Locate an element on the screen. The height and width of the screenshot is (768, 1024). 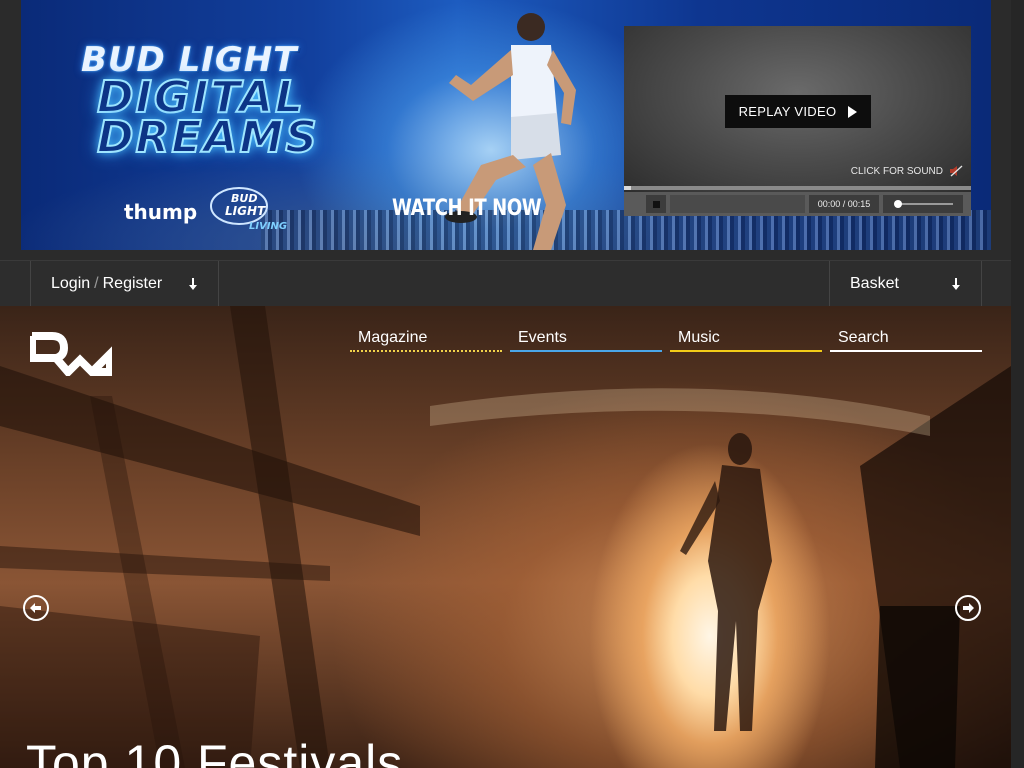
login-register-menu: Login / Register is located at coordinates (124, 284).